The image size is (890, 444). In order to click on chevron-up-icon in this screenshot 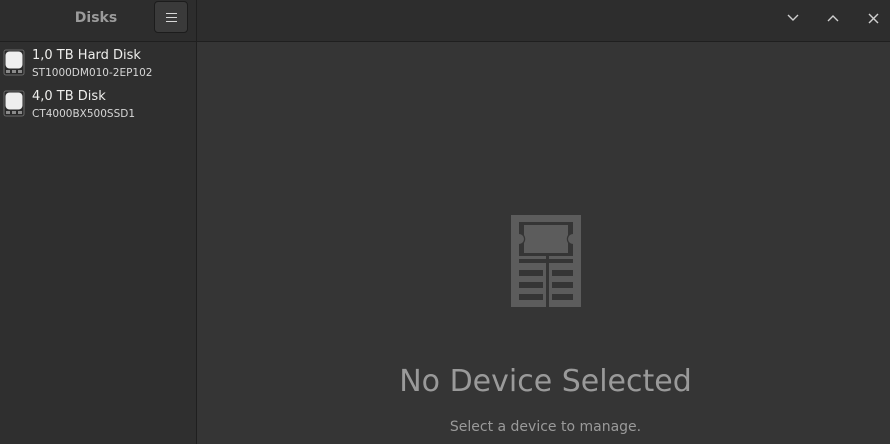, I will do `click(833, 18)`.